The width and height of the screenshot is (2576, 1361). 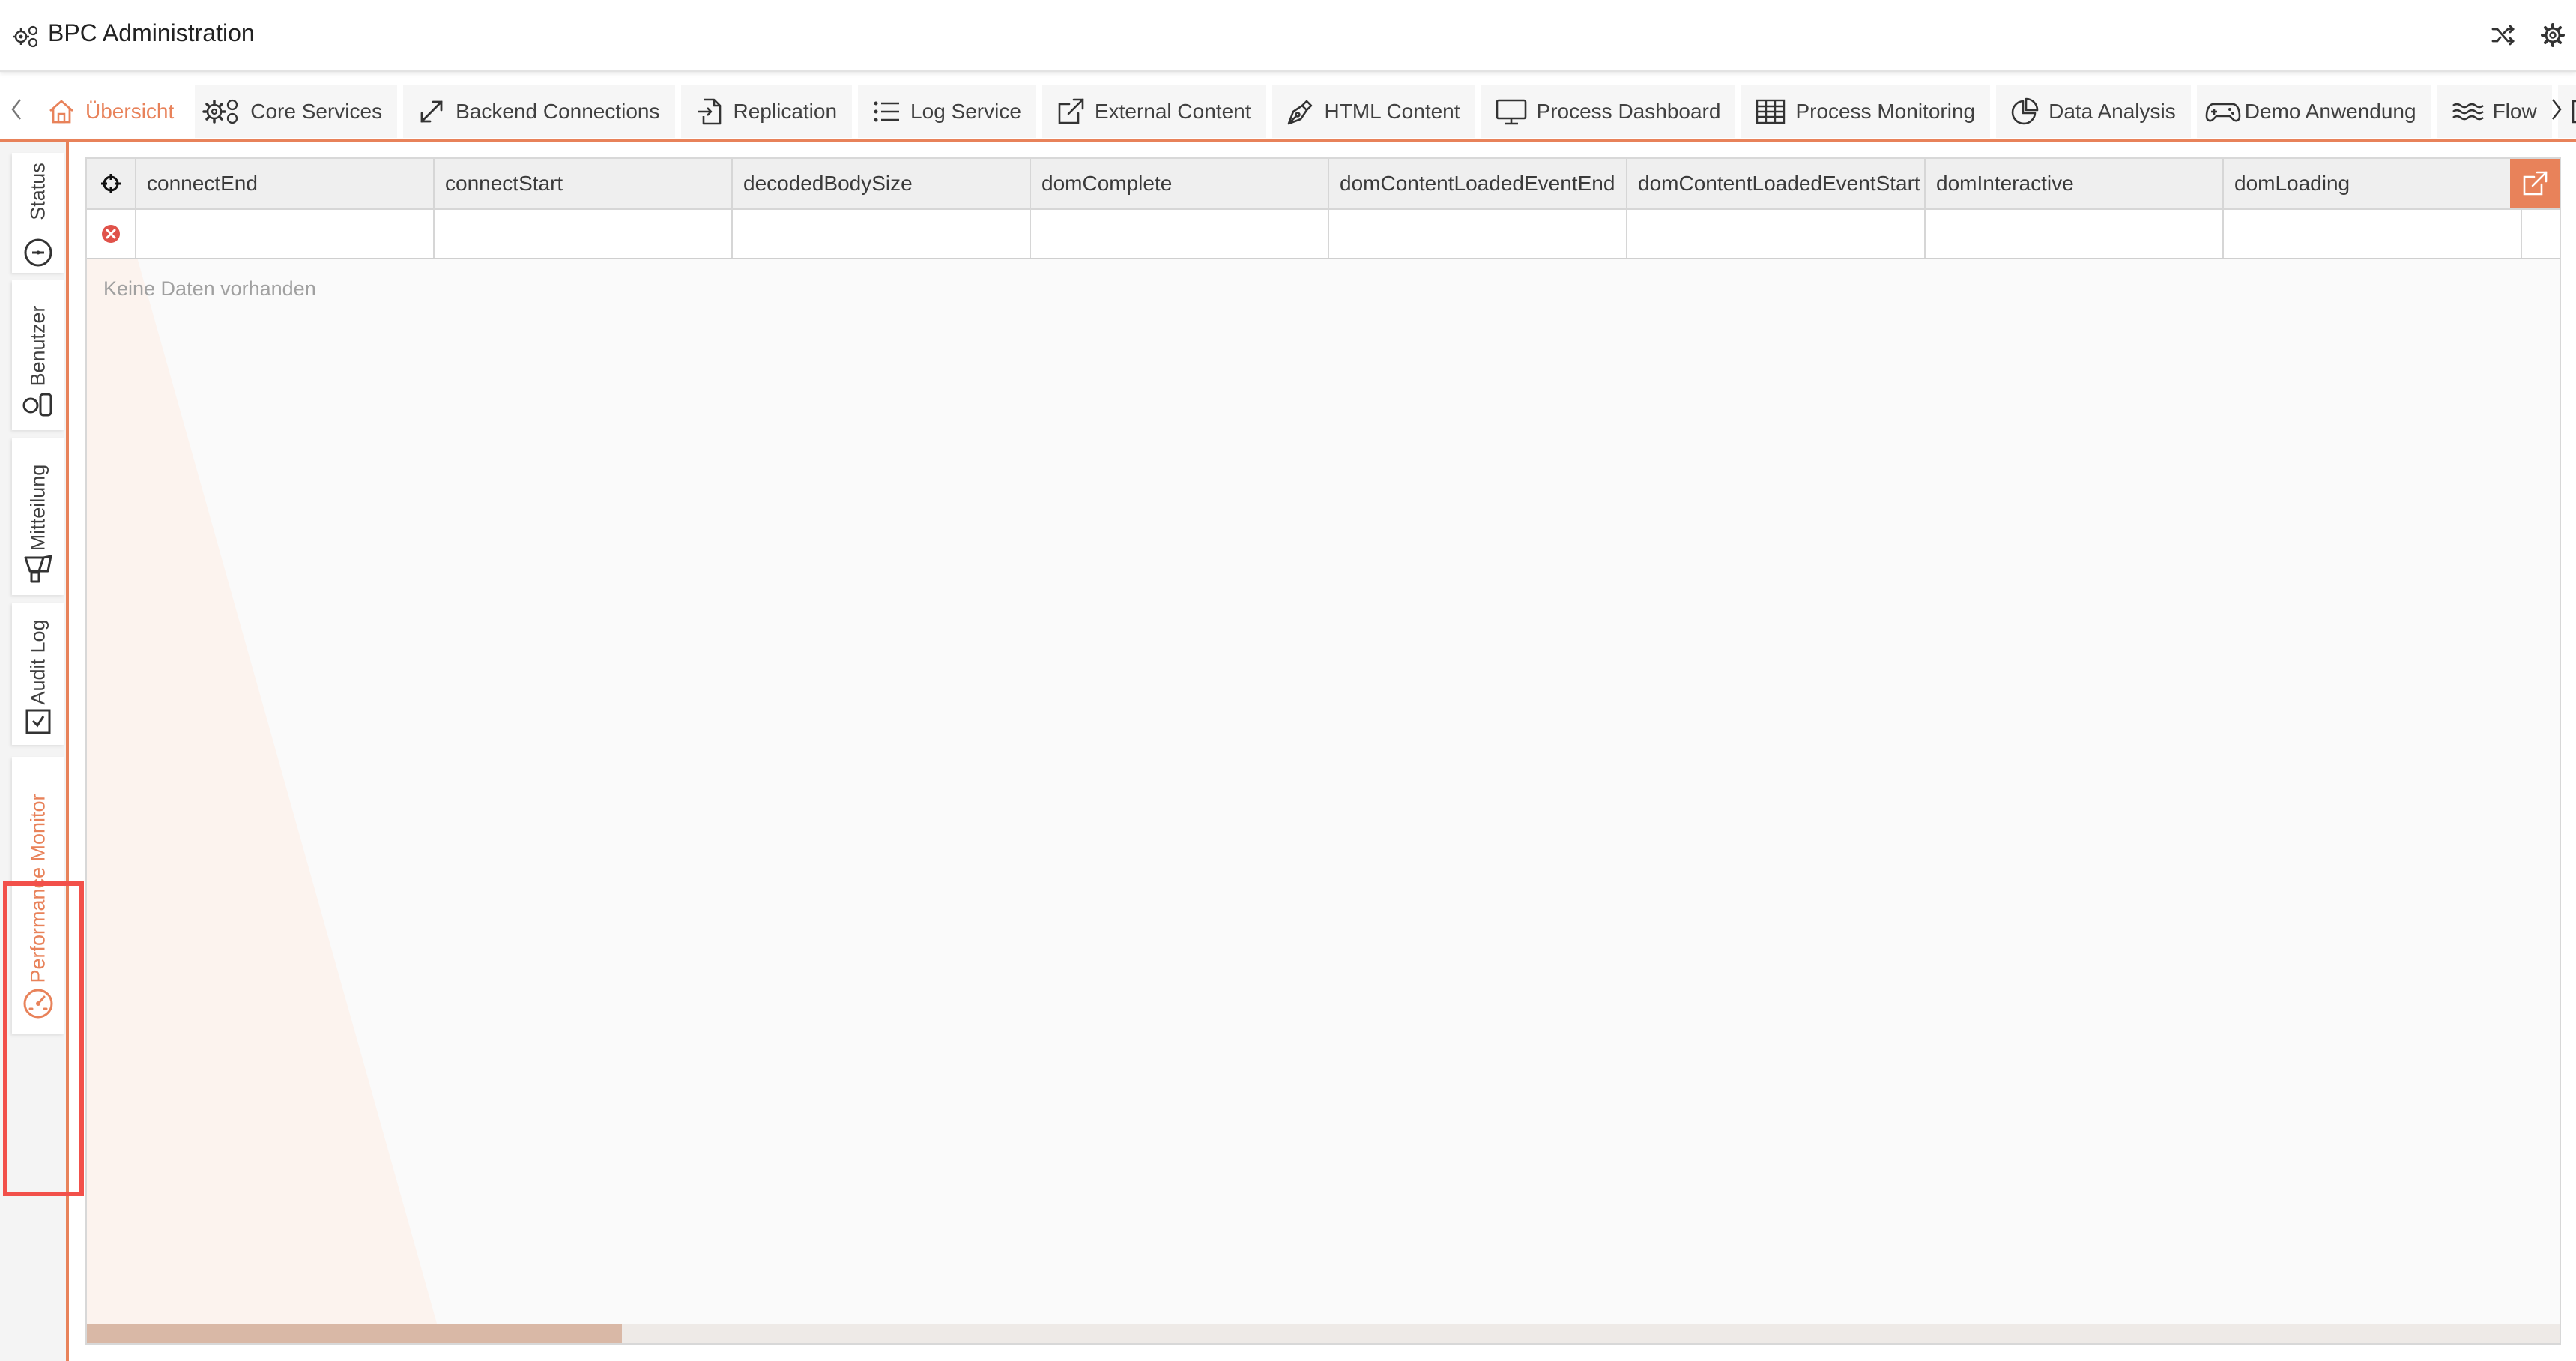 I want to click on monitor-icon, so click(x=1511, y=112).